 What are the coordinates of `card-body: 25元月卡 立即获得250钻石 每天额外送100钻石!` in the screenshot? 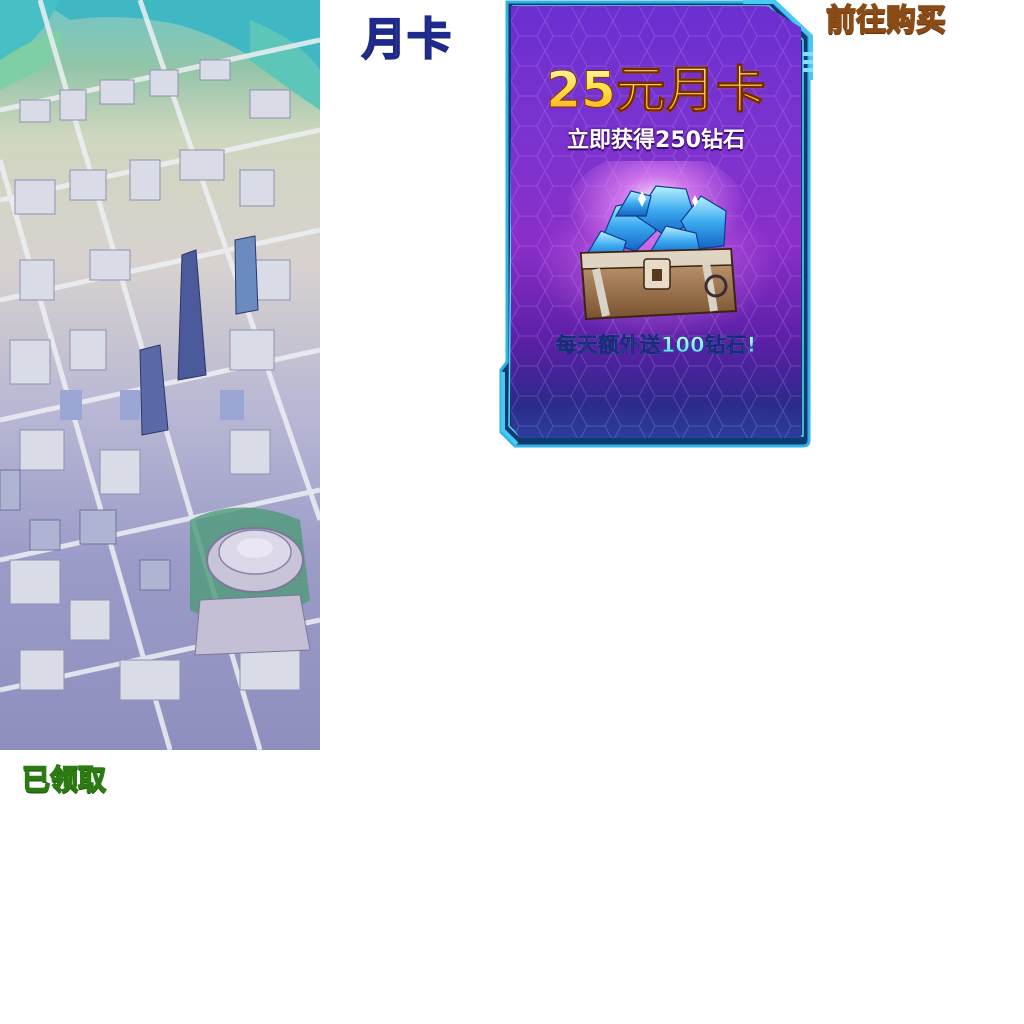 It's located at (656, 222).